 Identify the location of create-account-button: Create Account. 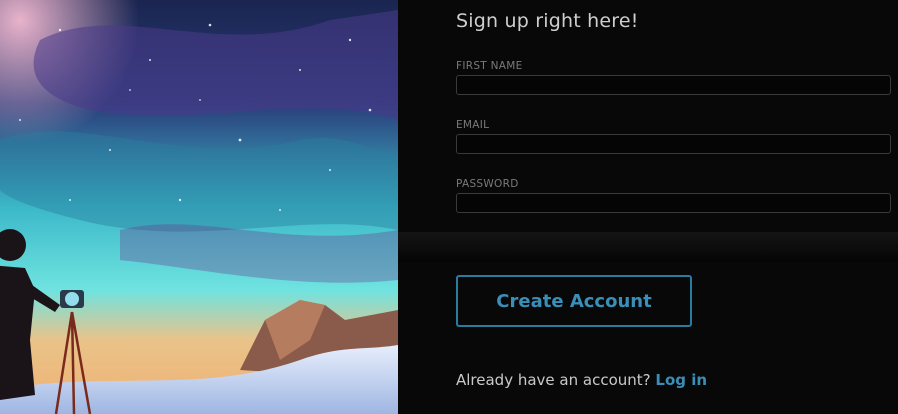
(574, 301).